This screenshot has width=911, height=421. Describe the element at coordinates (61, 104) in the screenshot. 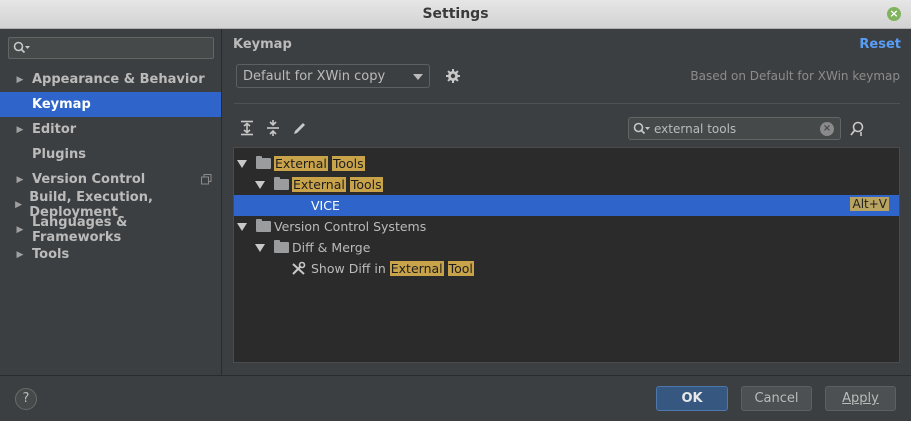

I see `sidebar-item-label: Keymap` at that location.